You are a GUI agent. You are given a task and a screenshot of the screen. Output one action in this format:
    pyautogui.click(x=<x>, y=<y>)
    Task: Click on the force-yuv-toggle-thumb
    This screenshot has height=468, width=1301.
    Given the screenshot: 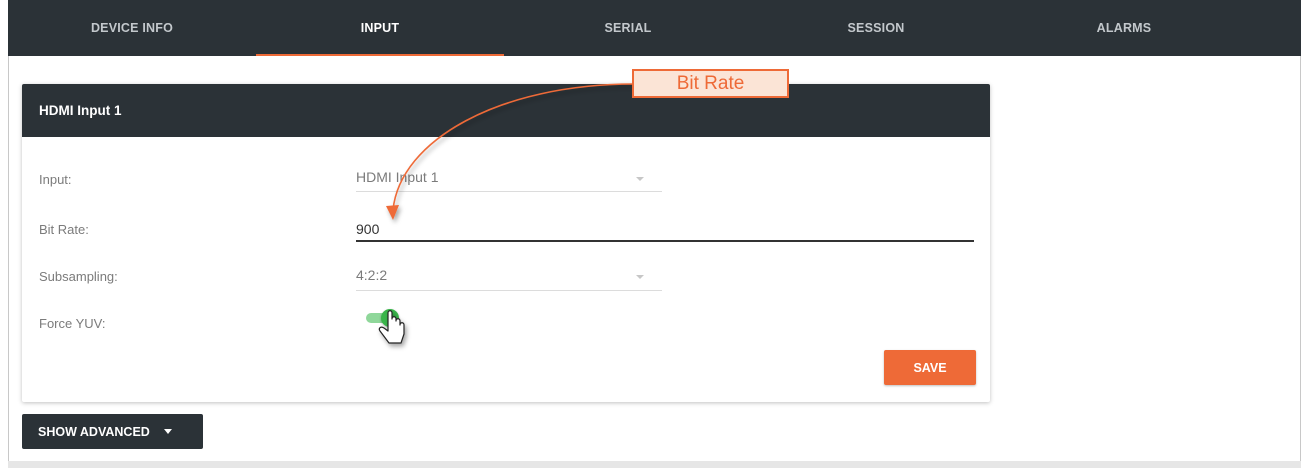 What is the action you would take?
    pyautogui.click(x=390, y=318)
    